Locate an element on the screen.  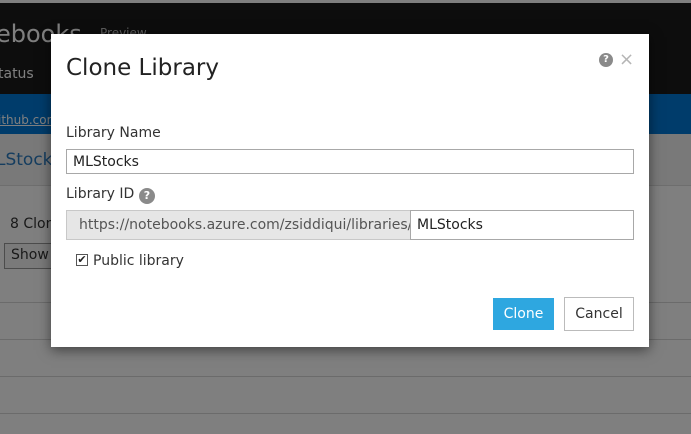
library-id-input is located at coordinates (522, 225).